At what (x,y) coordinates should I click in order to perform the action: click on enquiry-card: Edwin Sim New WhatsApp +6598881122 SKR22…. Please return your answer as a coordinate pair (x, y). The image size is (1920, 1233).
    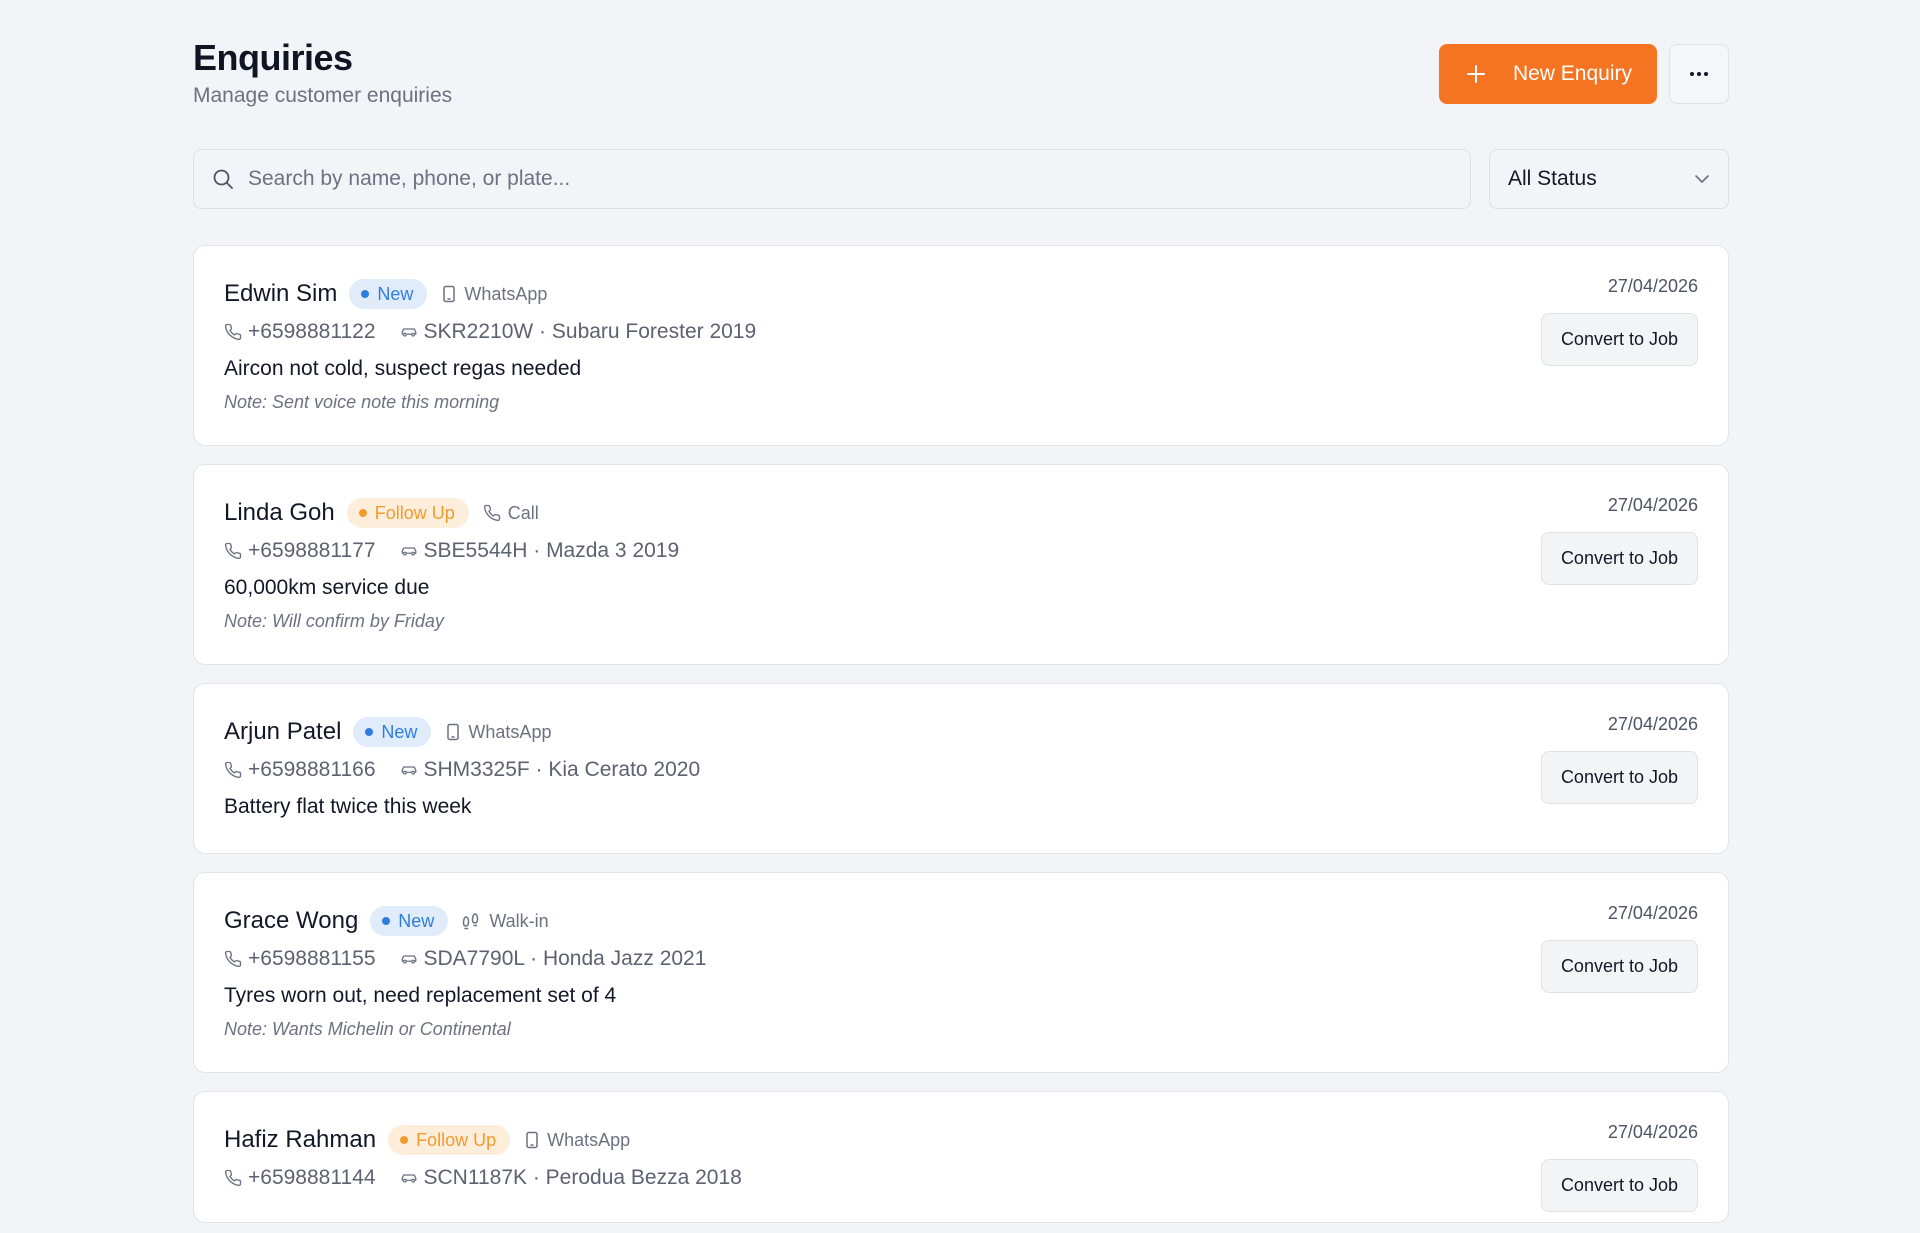
    Looking at the image, I should click on (961, 345).